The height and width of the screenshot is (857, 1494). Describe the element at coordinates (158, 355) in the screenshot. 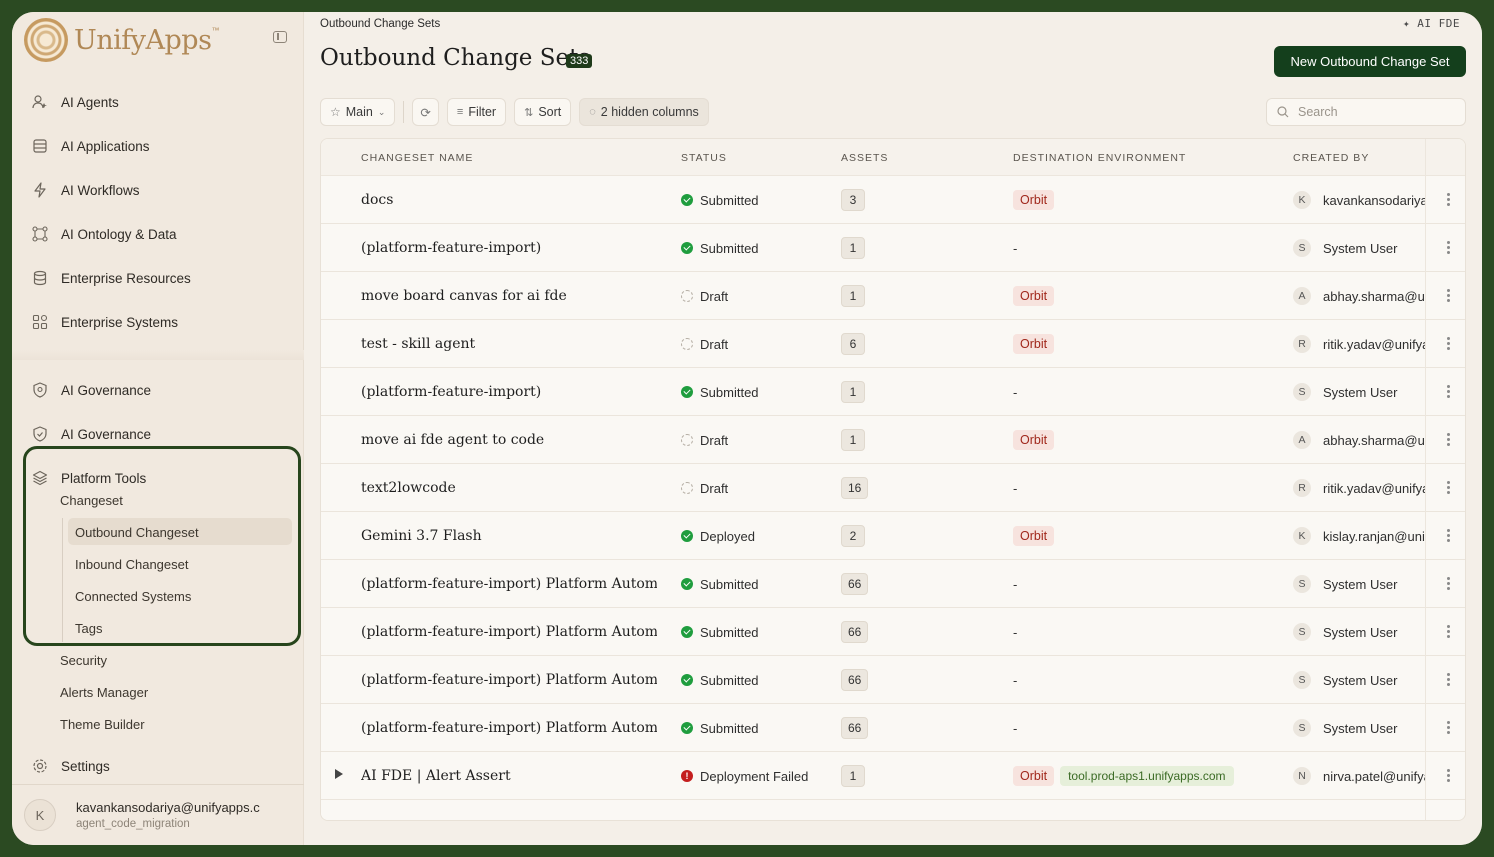

I see `sidebar-divider` at that location.